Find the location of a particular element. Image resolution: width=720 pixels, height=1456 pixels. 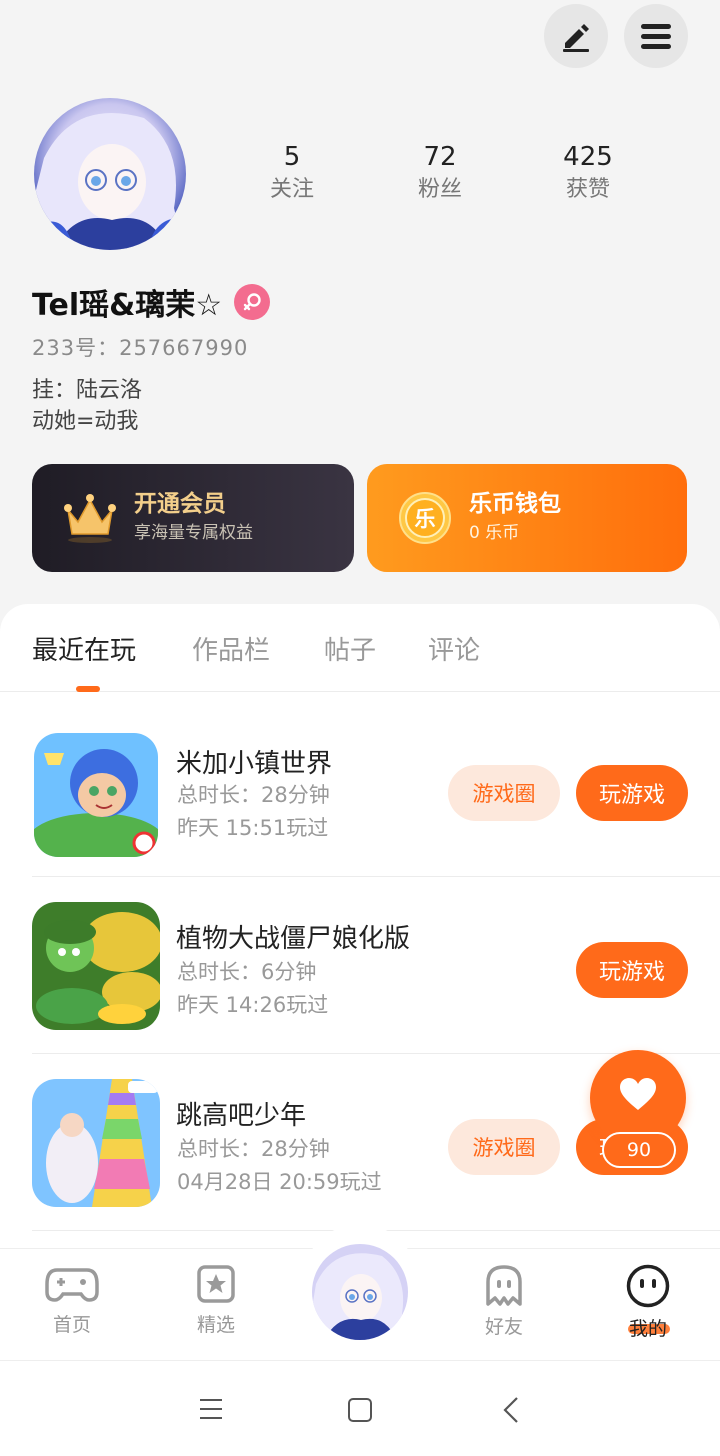

vip-subtitle: 享海量专属权益 is located at coordinates (193, 533).